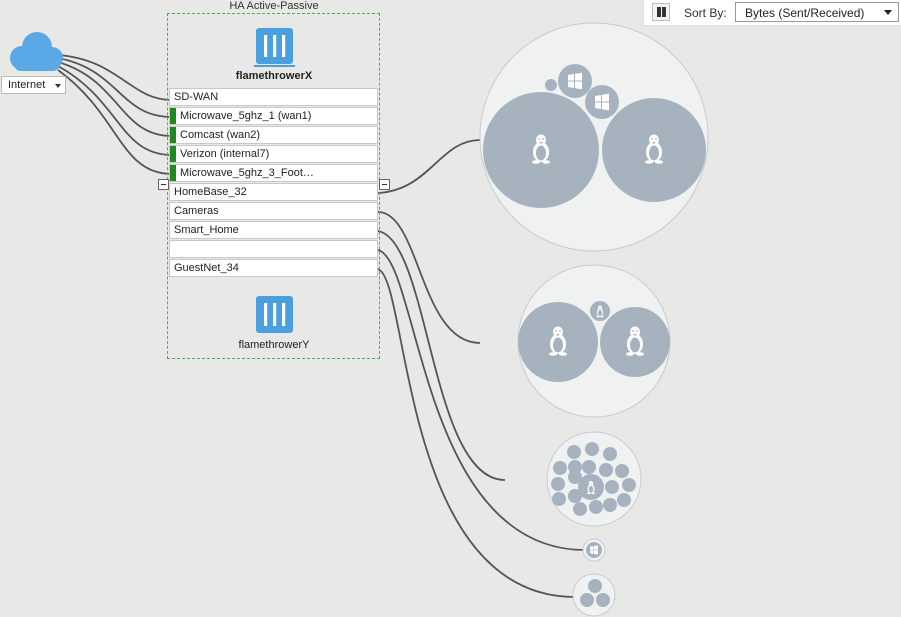 Image resolution: width=901 pixels, height=617 pixels. Describe the element at coordinates (196, 211) in the screenshot. I see `interface-label: Cameras` at that location.